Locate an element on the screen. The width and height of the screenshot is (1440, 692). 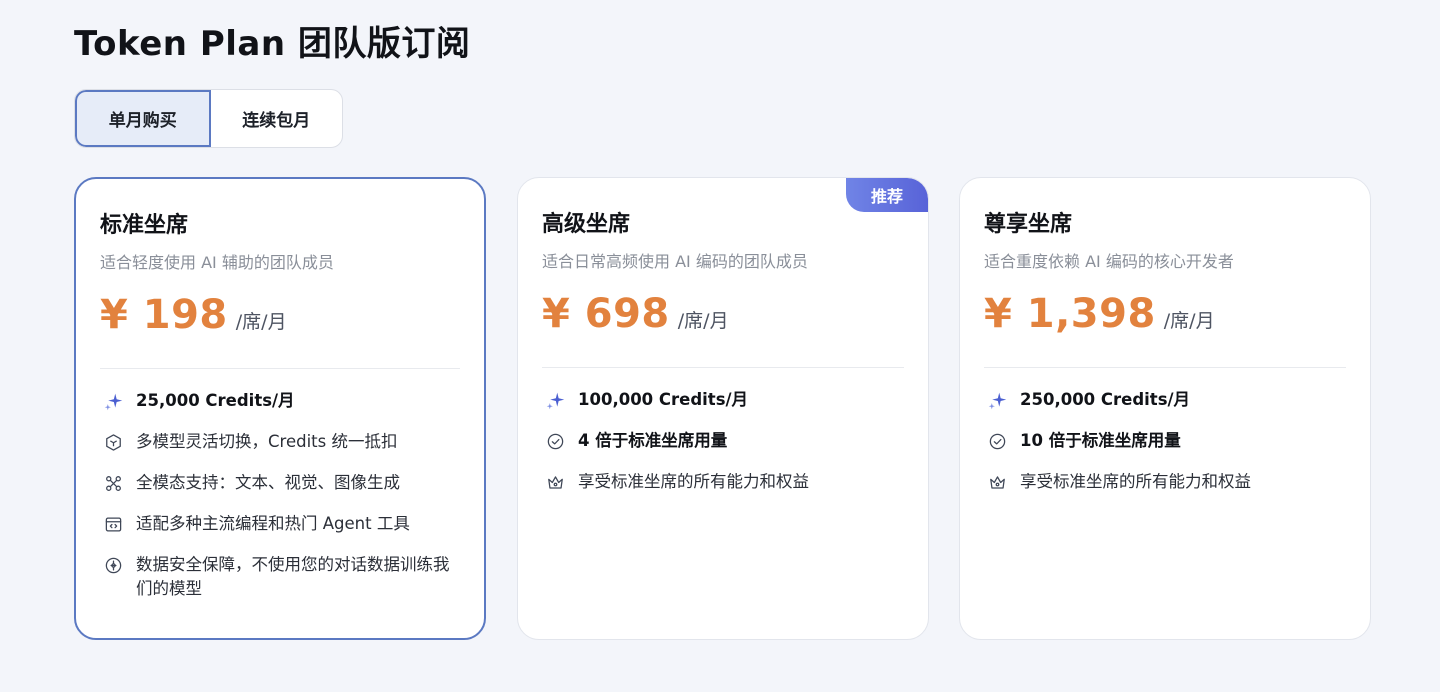
feature-item: 数据安全保障，不使用您的对话数据训练我们的模型 is located at coordinates (280, 577).